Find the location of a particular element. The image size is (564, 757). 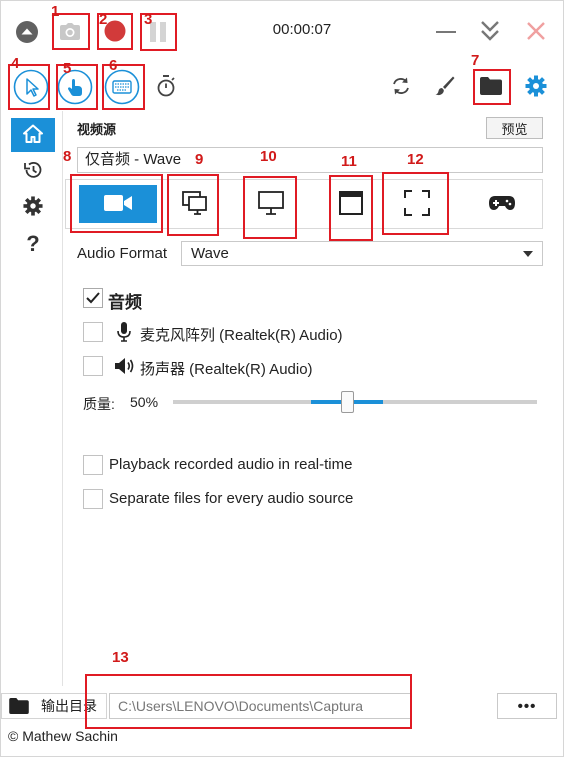

speaker-icon is located at coordinates (125, 366).